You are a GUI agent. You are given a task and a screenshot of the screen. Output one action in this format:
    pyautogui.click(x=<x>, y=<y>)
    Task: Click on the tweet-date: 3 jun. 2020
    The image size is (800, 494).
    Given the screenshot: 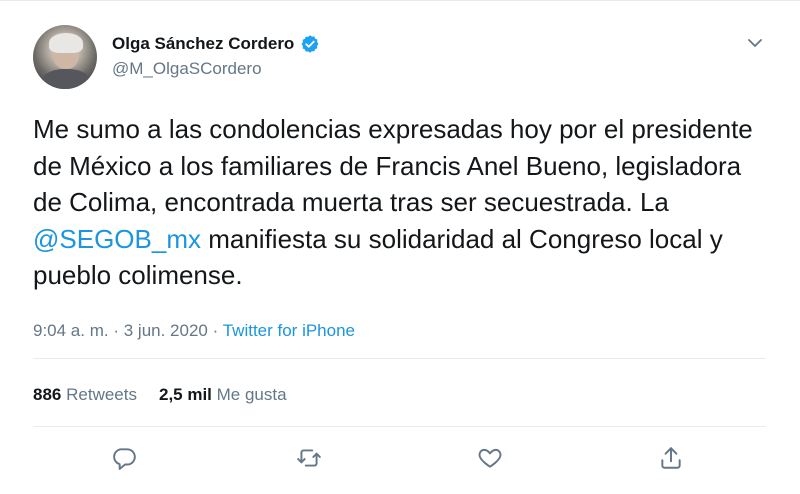 What is the action you would take?
    pyautogui.click(x=166, y=330)
    